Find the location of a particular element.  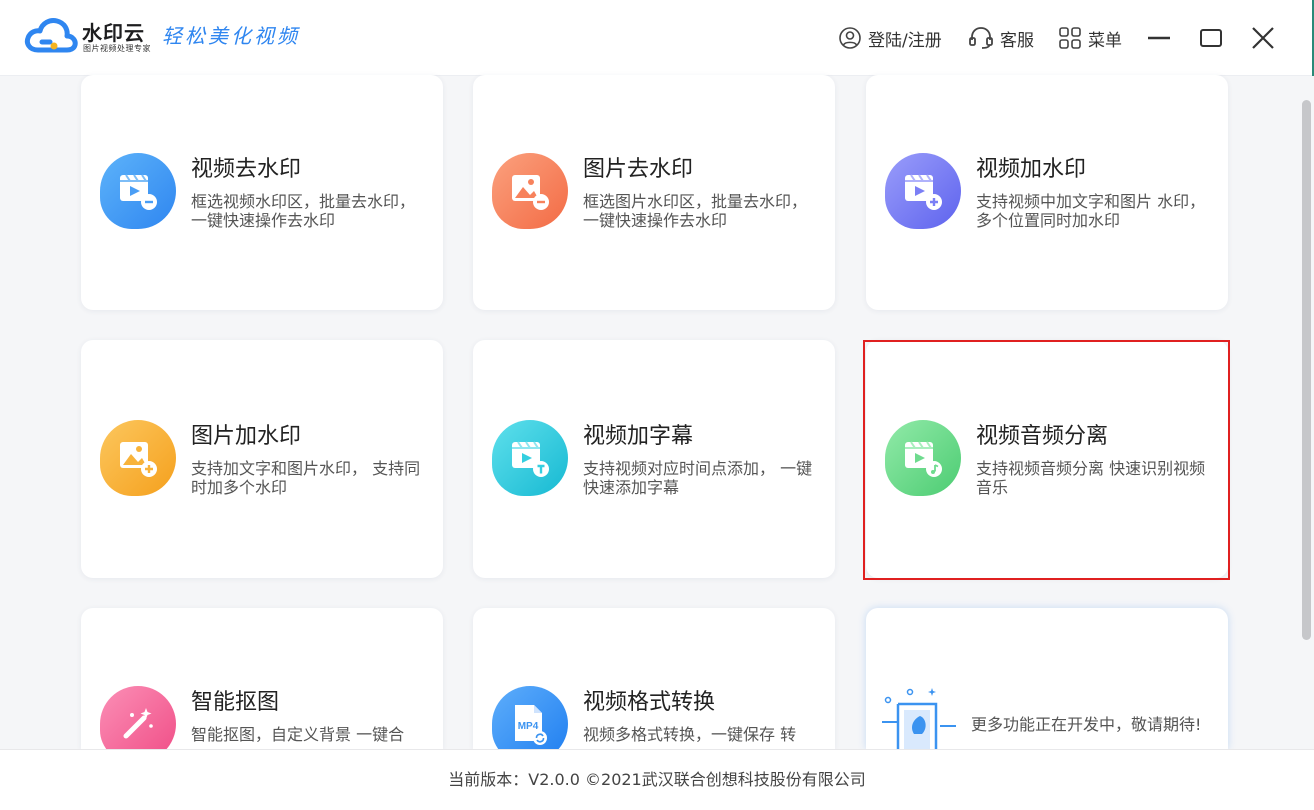

minimize-icon is located at coordinates (1159, 38).